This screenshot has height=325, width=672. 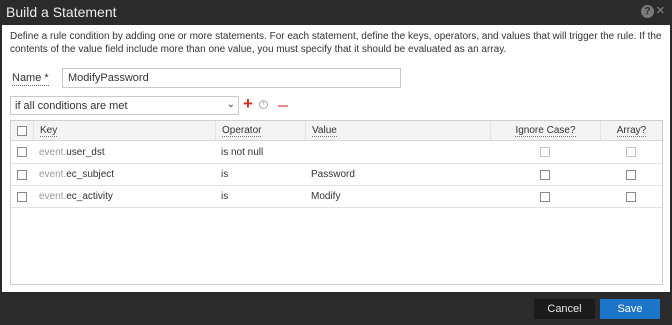 I want to click on name-input, so click(x=231, y=78).